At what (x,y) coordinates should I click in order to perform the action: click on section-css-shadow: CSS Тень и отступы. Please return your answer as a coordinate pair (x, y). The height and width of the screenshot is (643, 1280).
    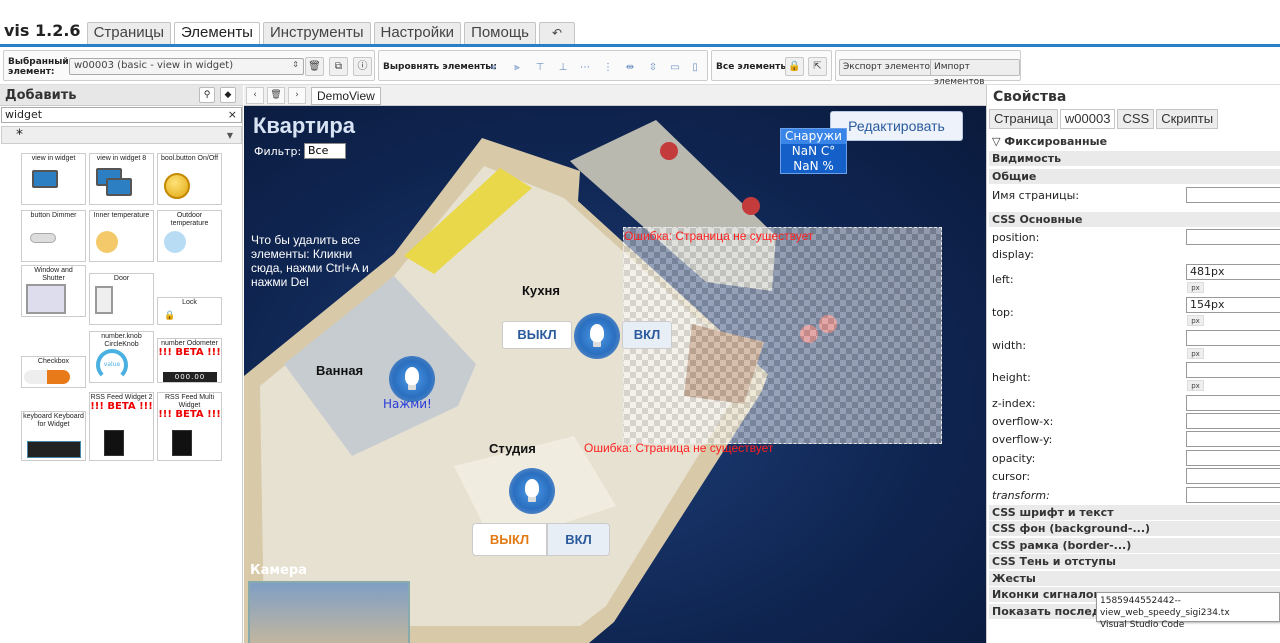
    Looking at the image, I should click on (1134, 561).